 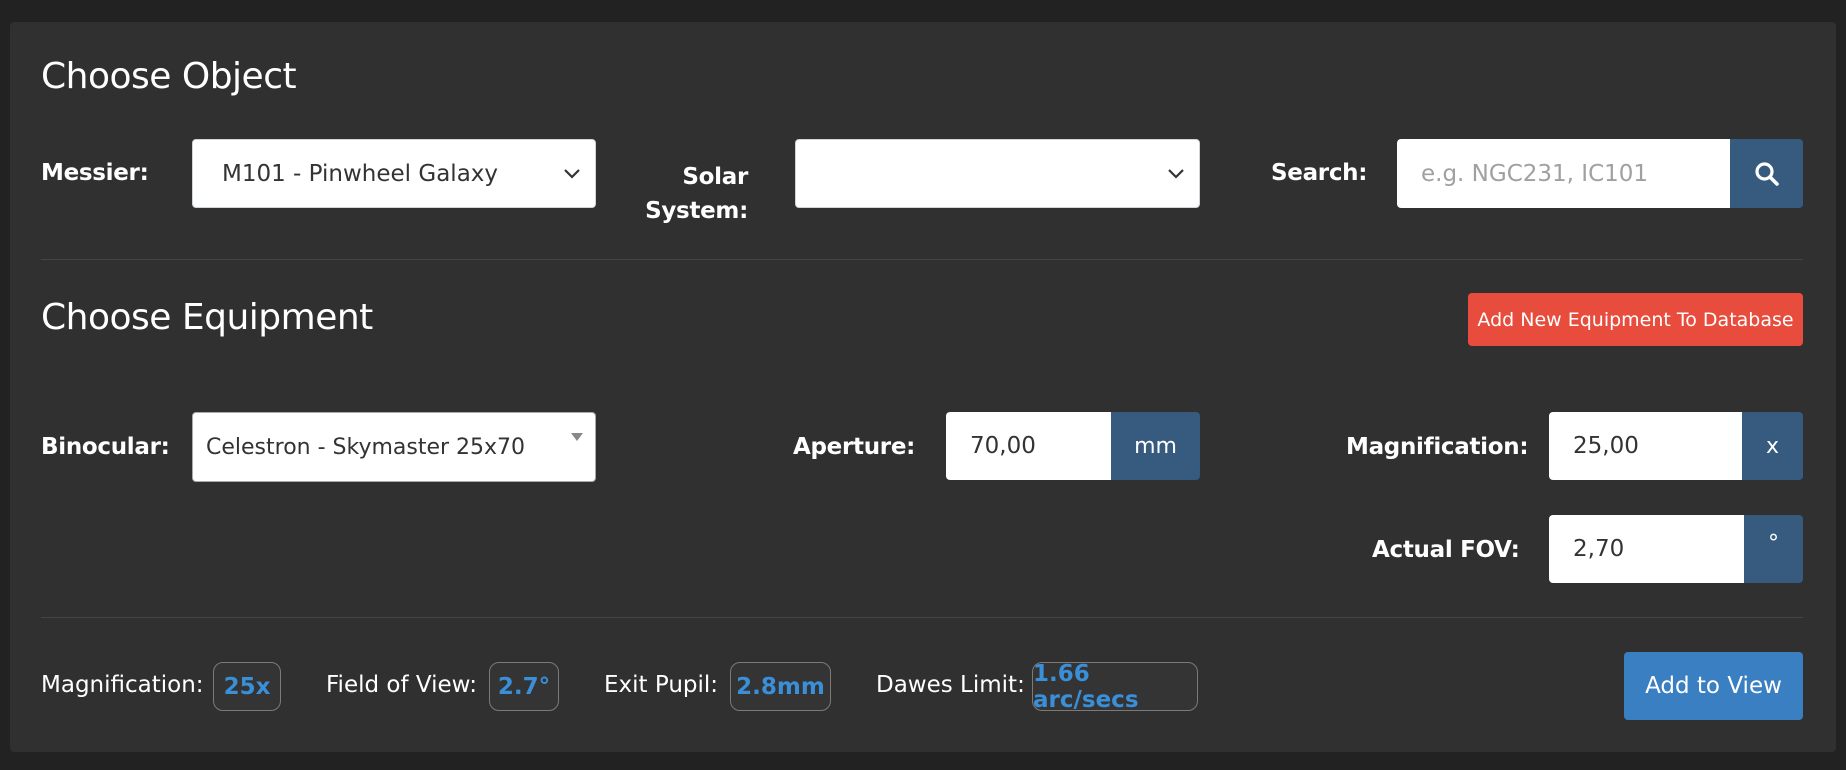 I want to click on add-to-view-button: Add to View, so click(x=1713, y=686).